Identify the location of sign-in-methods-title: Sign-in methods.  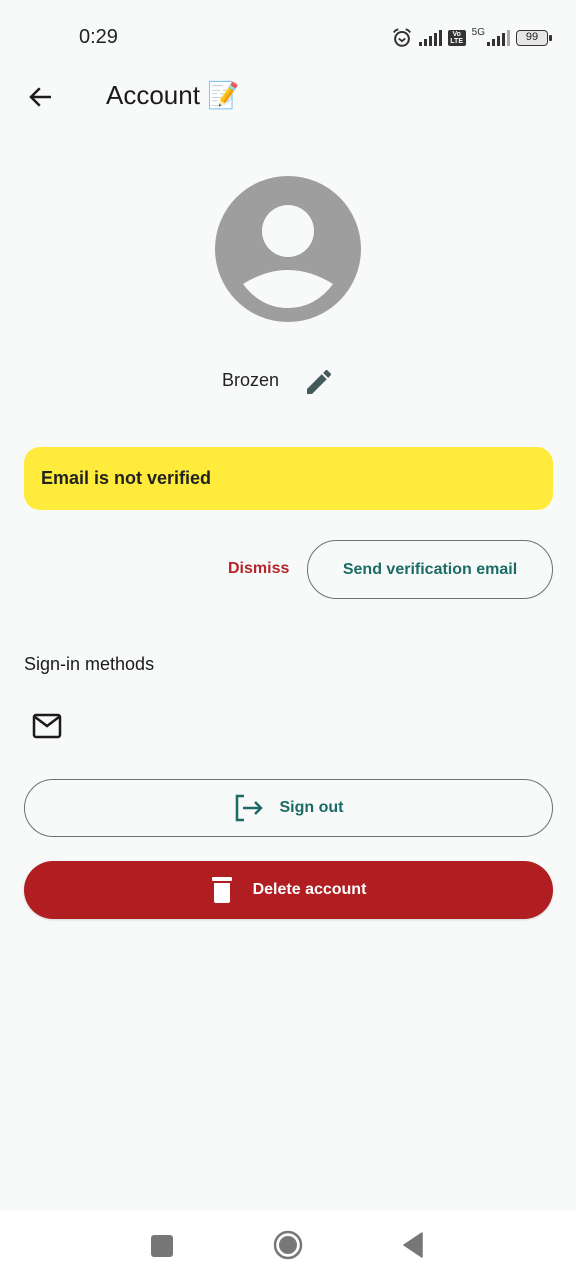
(89, 664).